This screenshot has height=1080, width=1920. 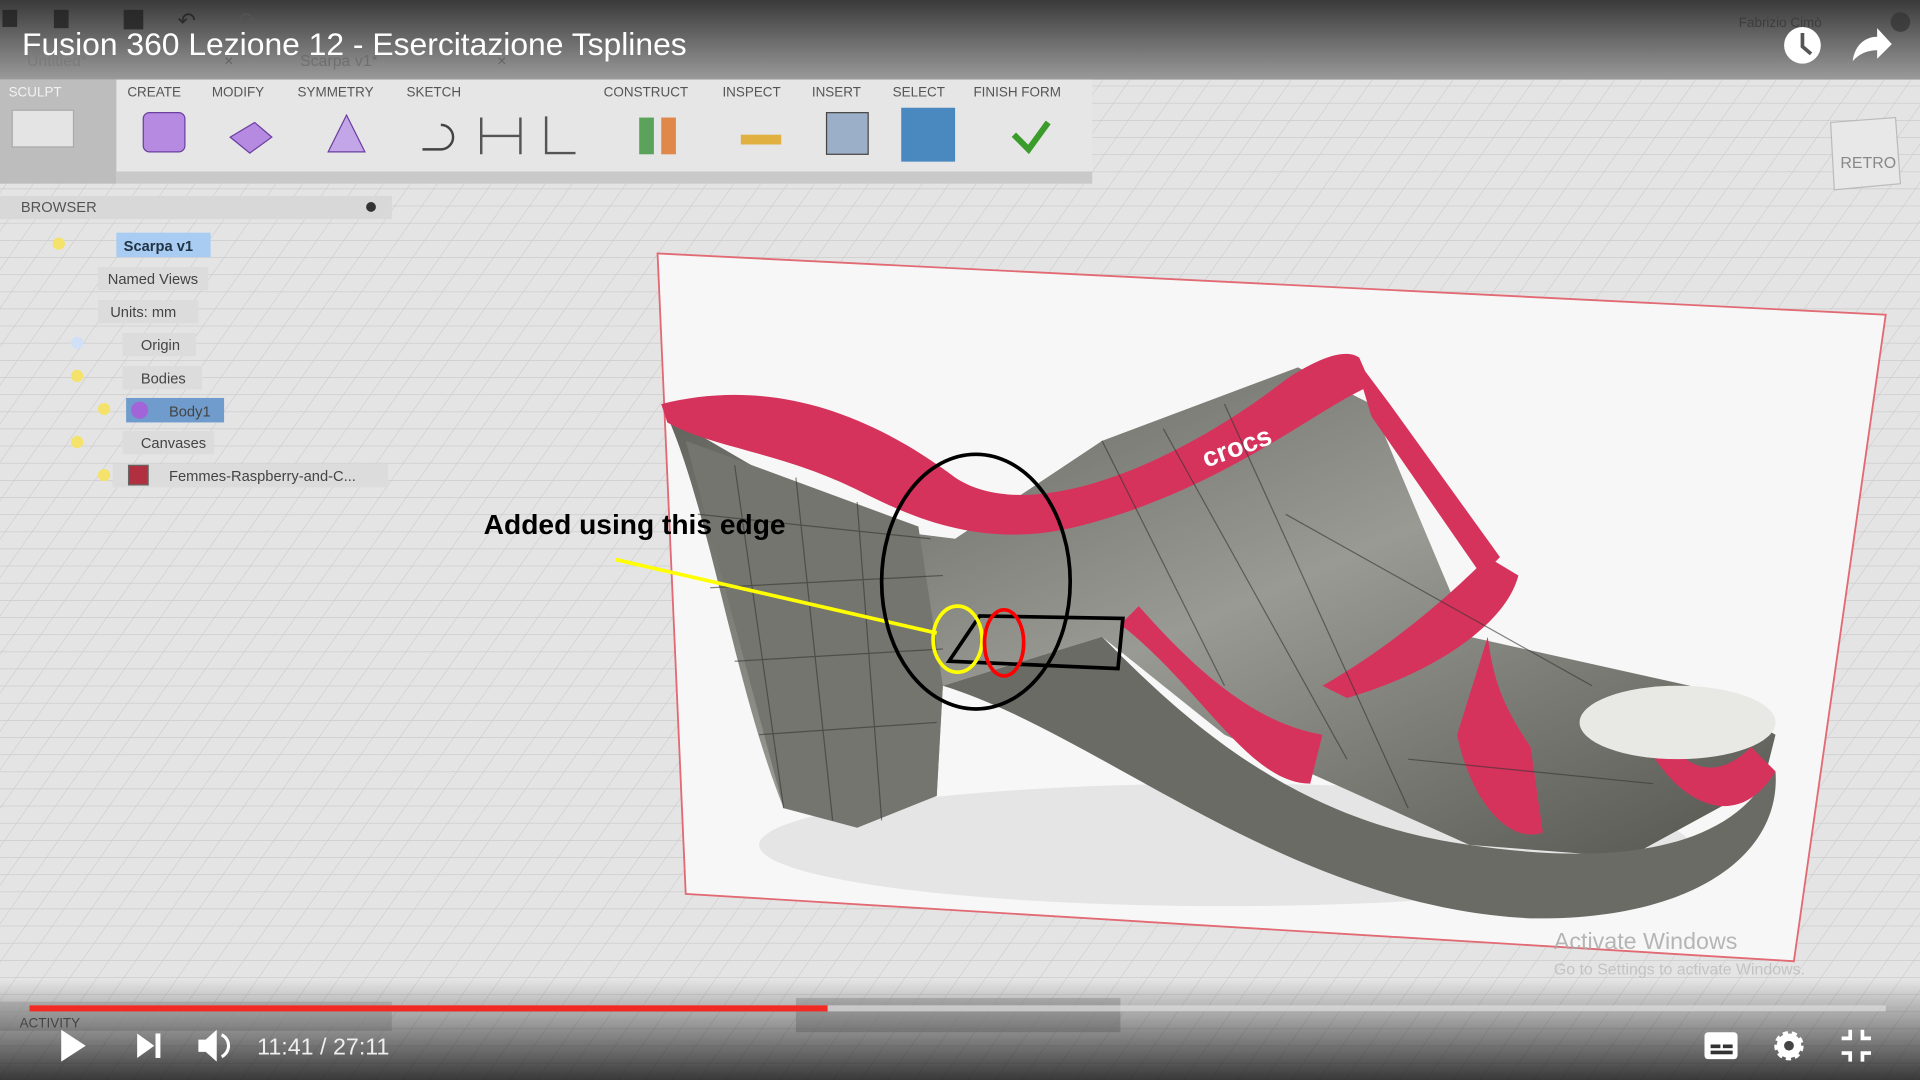 What do you see at coordinates (43, 128) in the screenshot?
I see `sculpt-mesh-icon` at bounding box center [43, 128].